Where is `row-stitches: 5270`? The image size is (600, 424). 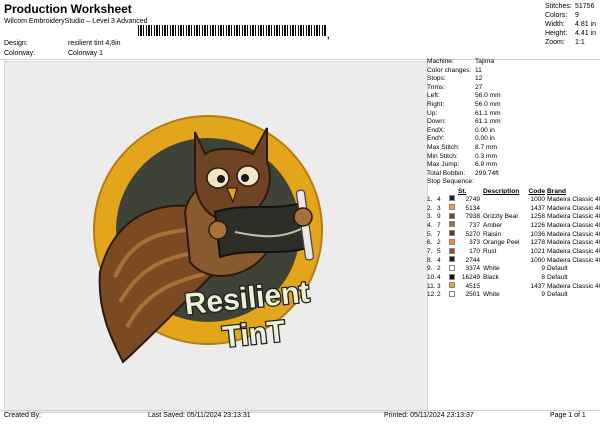
row-stitches: 5270 is located at coordinates (472, 234).